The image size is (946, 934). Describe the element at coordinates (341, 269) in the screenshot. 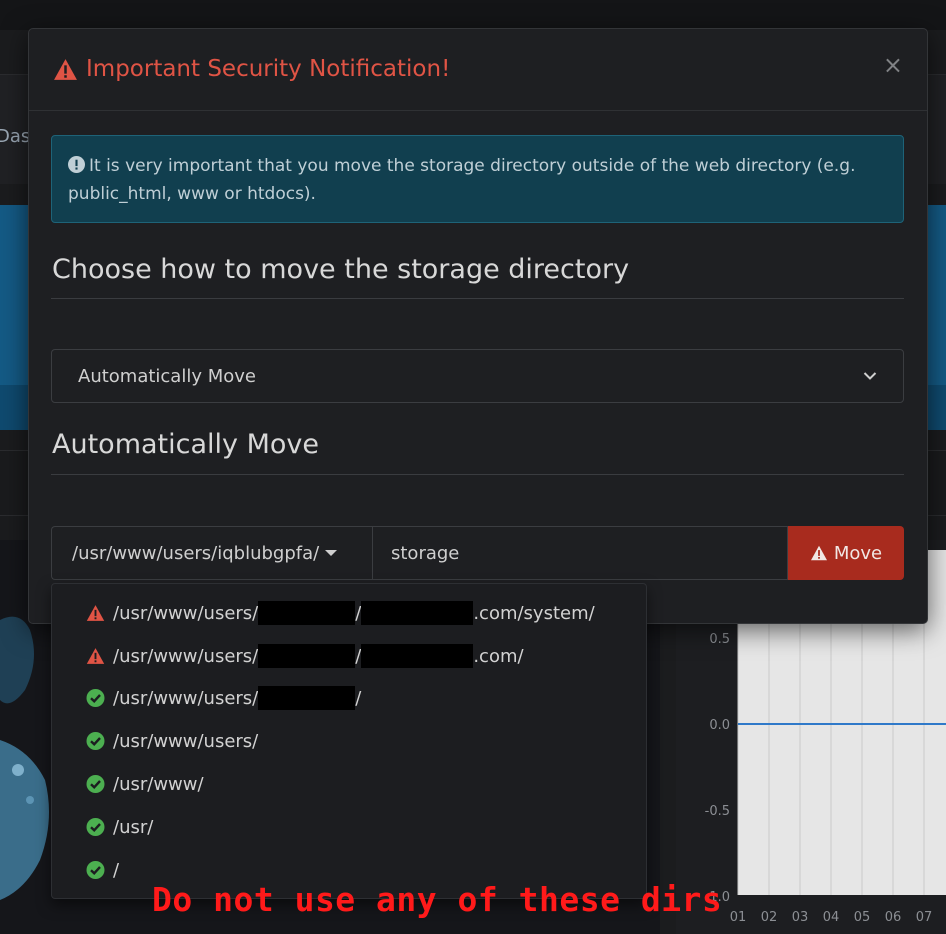

I see `section-heading-choose: Choose how to move the storage directory` at that location.